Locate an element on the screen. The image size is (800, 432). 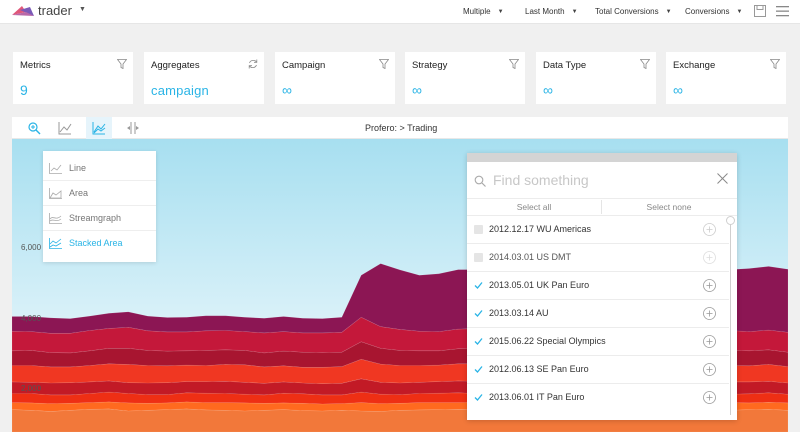
breadcrumb: Profero: > Trading is located at coordinates (401, 128).